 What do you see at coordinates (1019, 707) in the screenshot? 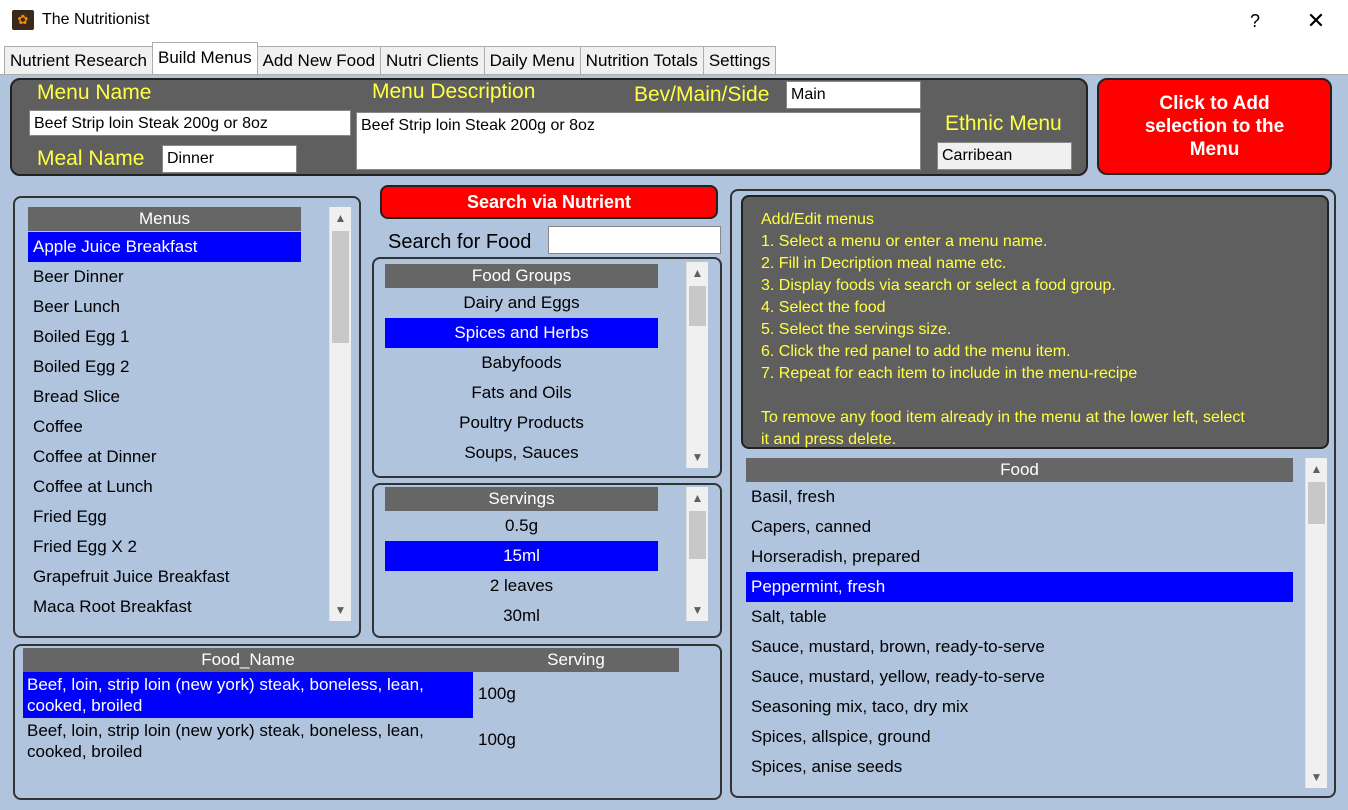
I see `food-list-item: Seasoning mix, taco, dry mix` at bounding box center [1019, 707].